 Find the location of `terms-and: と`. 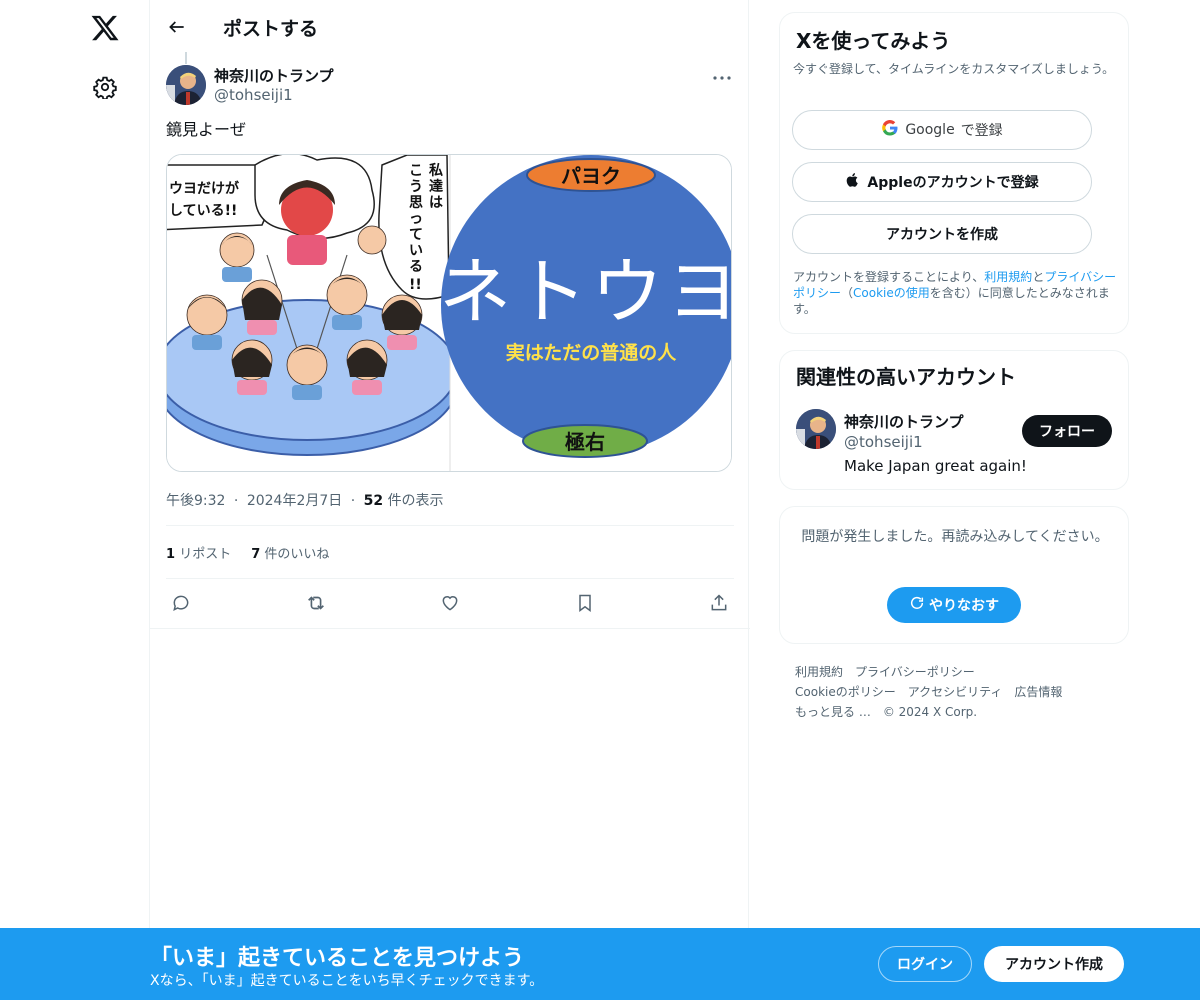

terms-and: と is located at coordinates (1038, 277).